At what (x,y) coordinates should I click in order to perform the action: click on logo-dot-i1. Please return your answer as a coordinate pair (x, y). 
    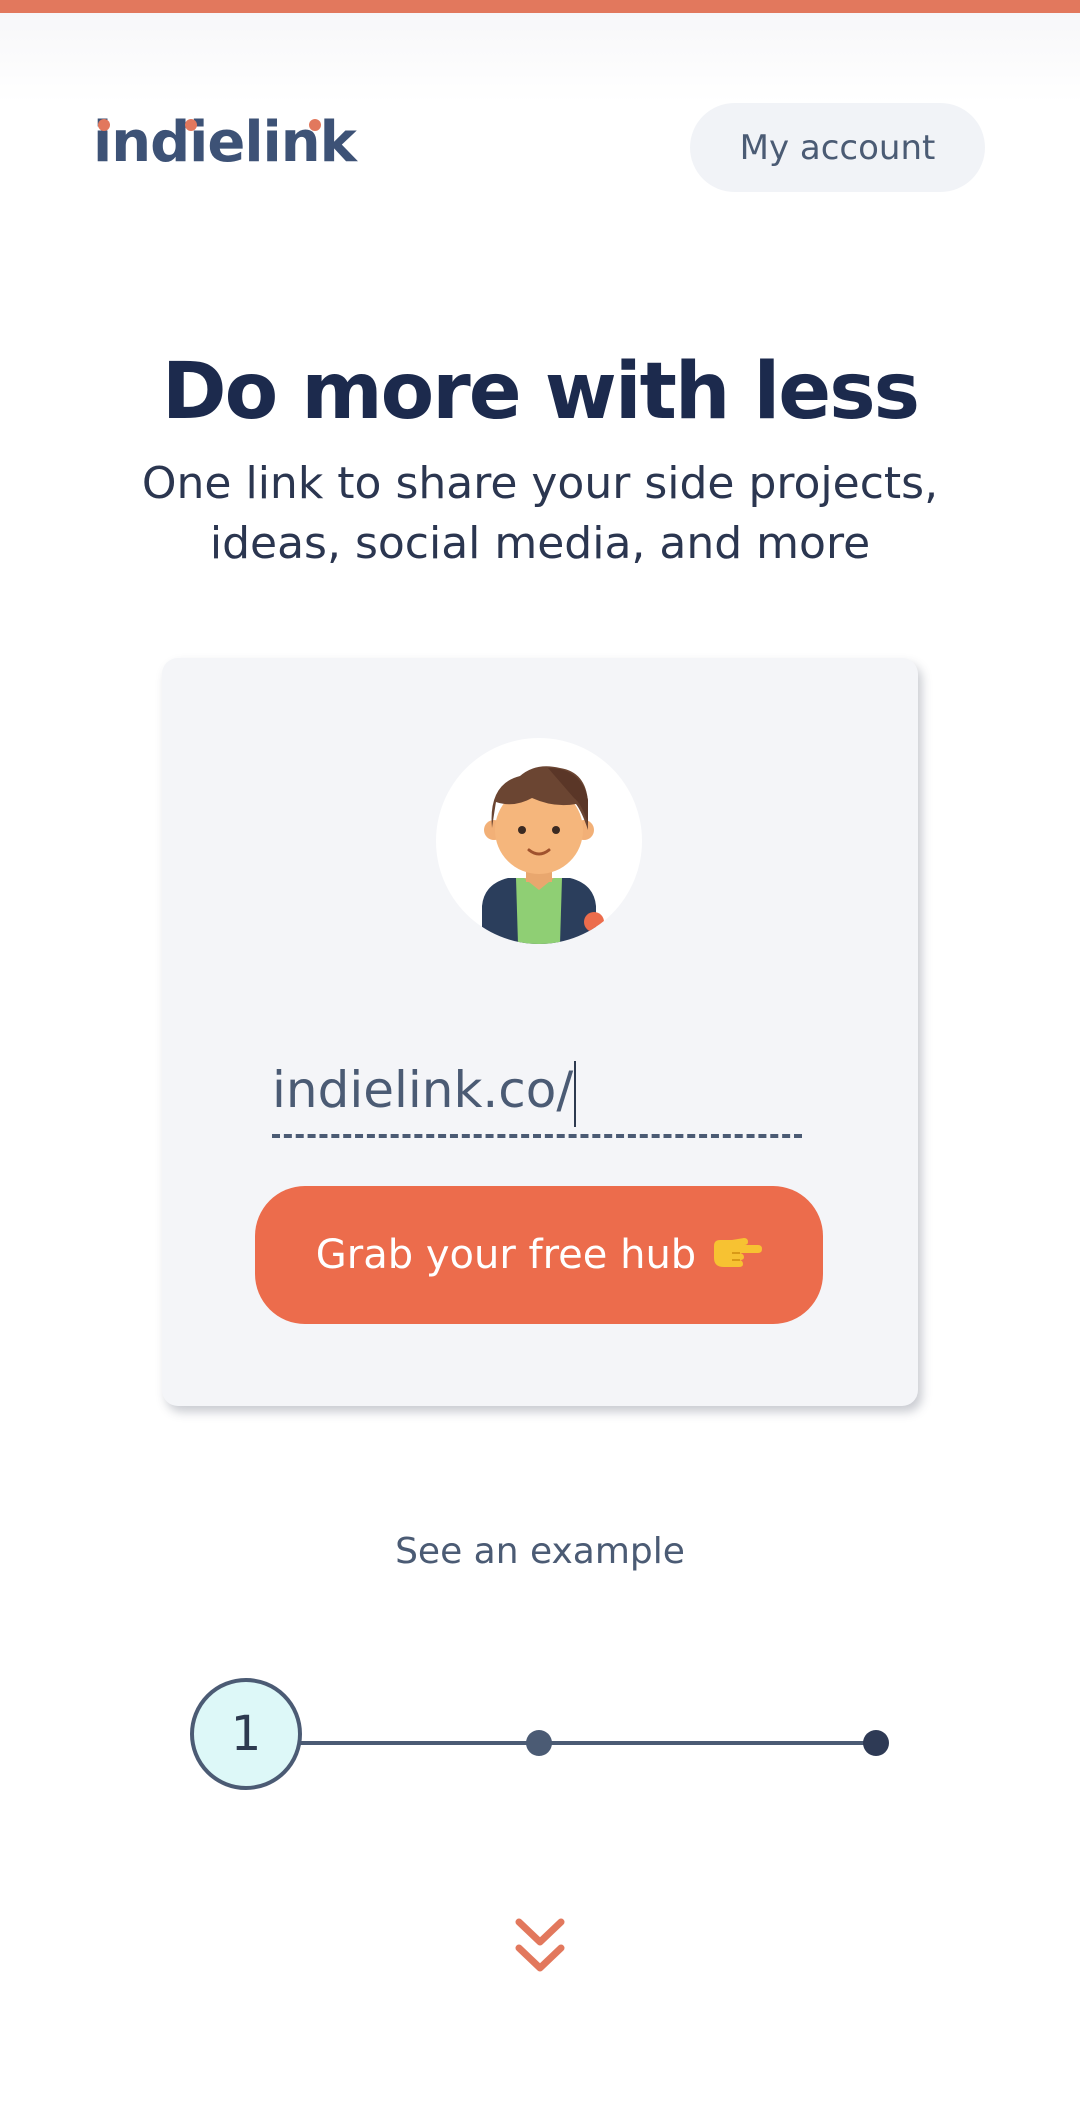
    Looking at the image, I should click on (104, 125).